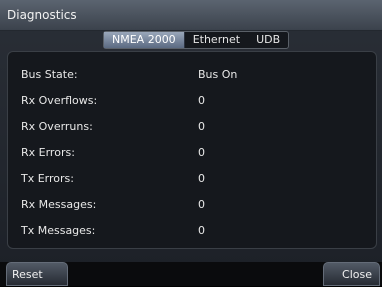 Image resolution: width=382 pixels, height=287 pixels. Describe the element at coordinates (201, 230) in the screenshot. I see `tx-messages-value: 0` at that location.